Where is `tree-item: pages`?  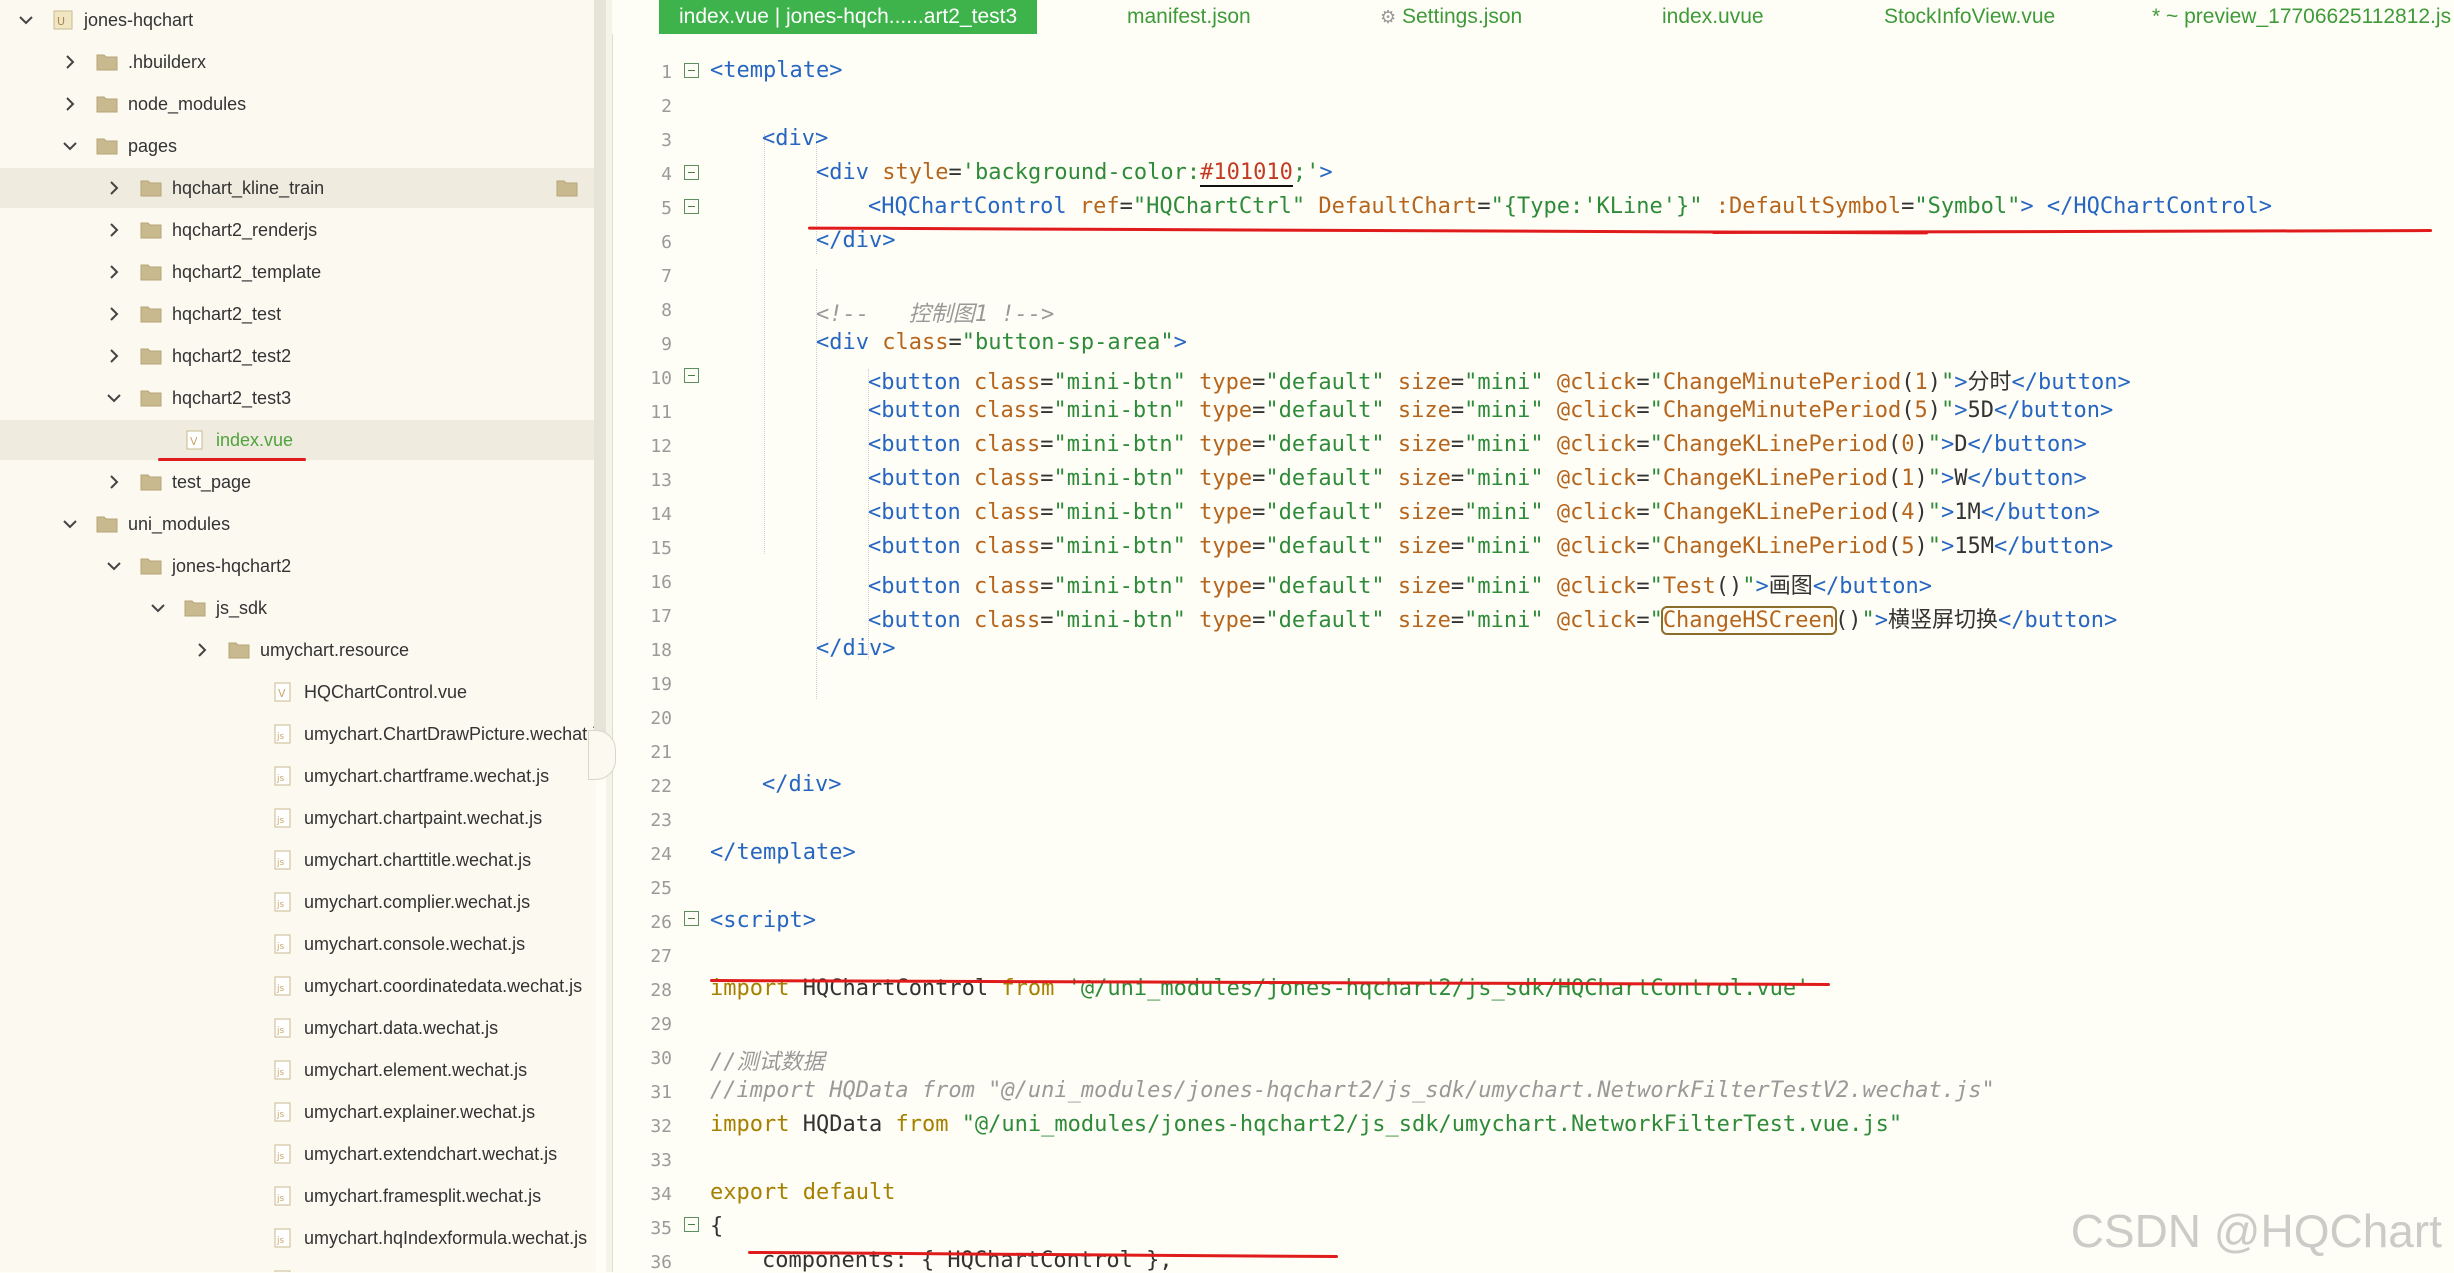 tree-item: pages is located at coordinates (298, 146).